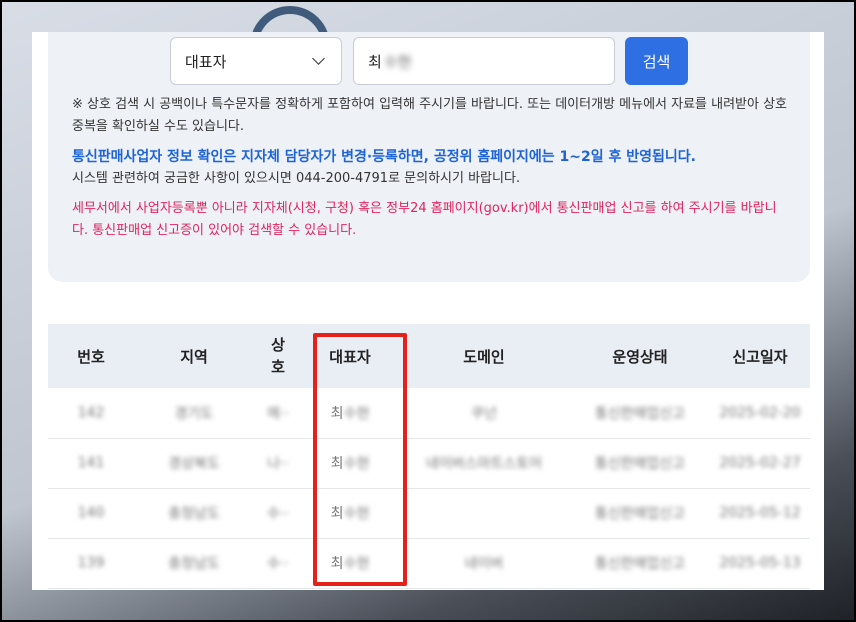 The image size is (856, 622). I want to click on table-row: 142 경기도 에·· 최수현 쿠넌 통신판매업신고 2025-02-20, so click(429, 413).